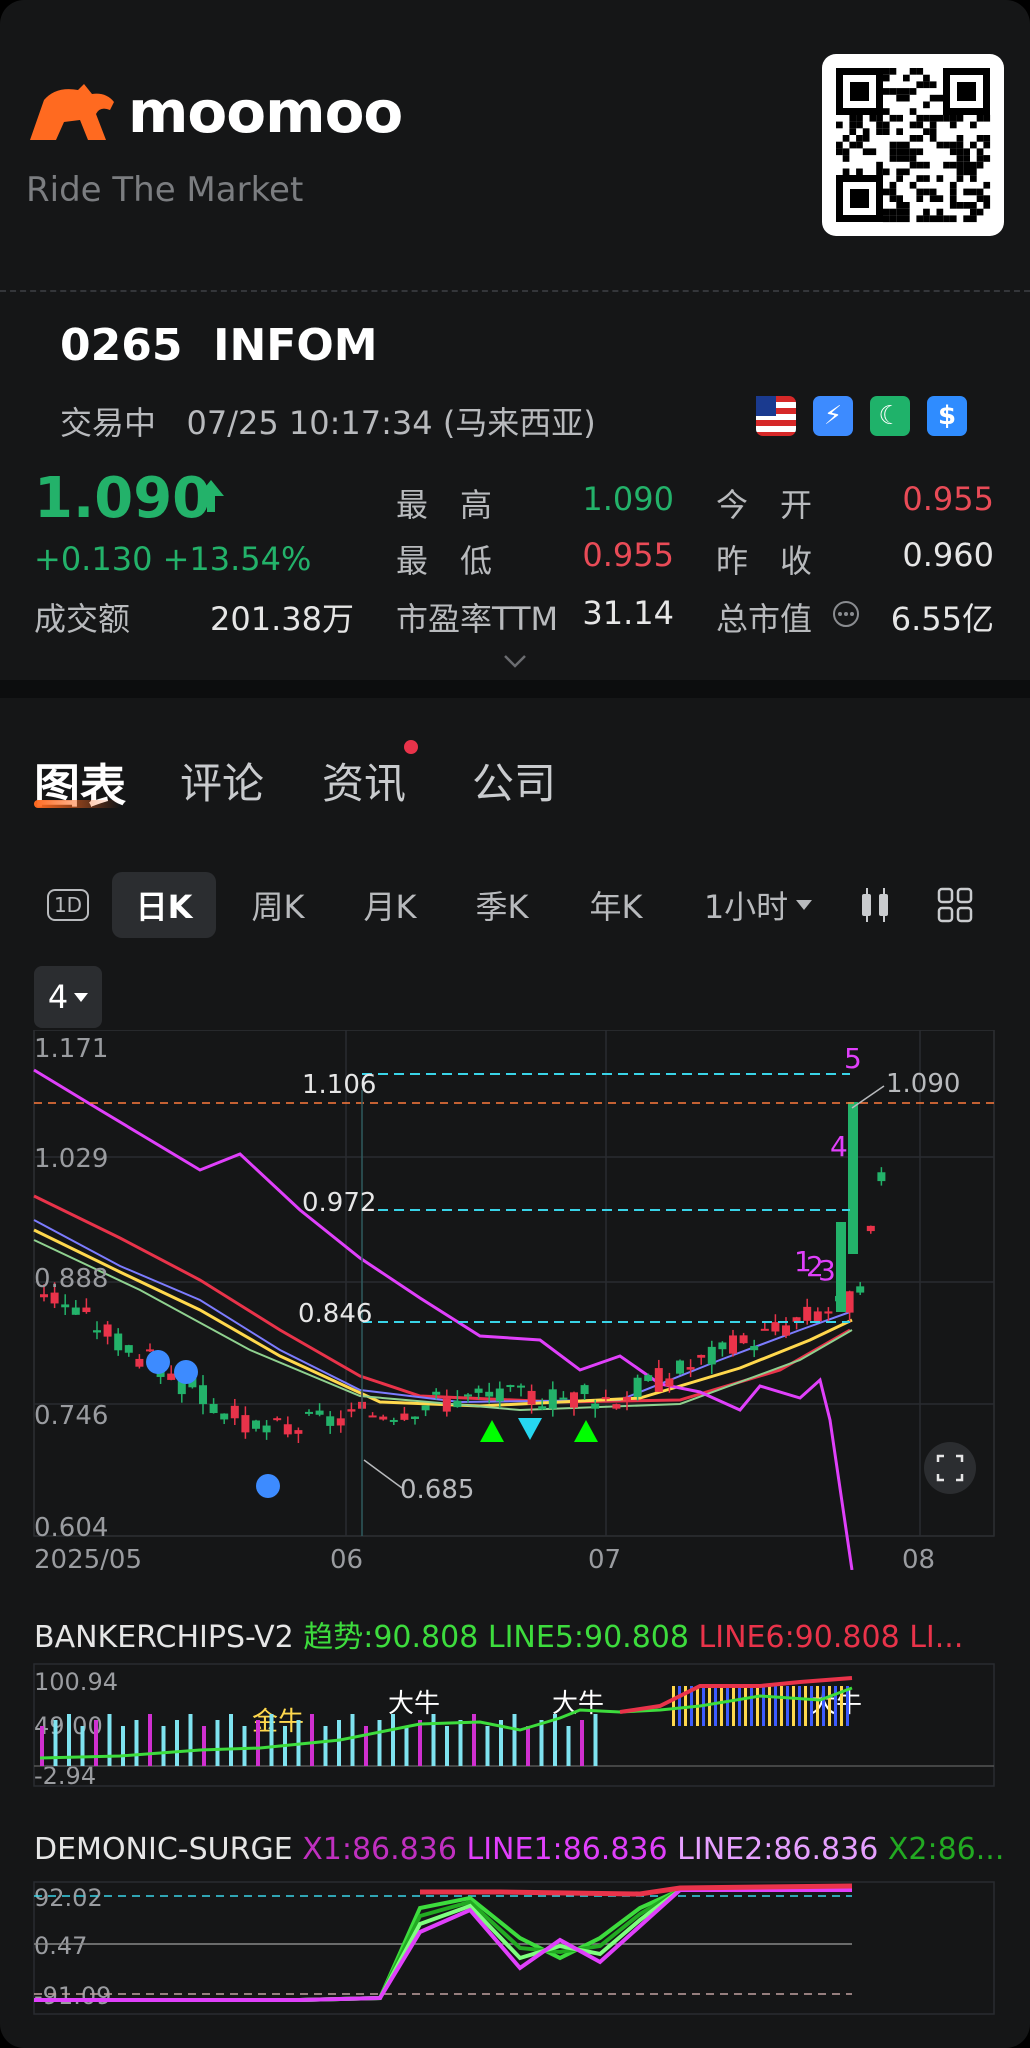 This screenshot has height=2048, width=1030. What do you see at coordinates (265, 112) in the screenshot?
I see `brand-name: moomoo` at bounding box center [265, 112].